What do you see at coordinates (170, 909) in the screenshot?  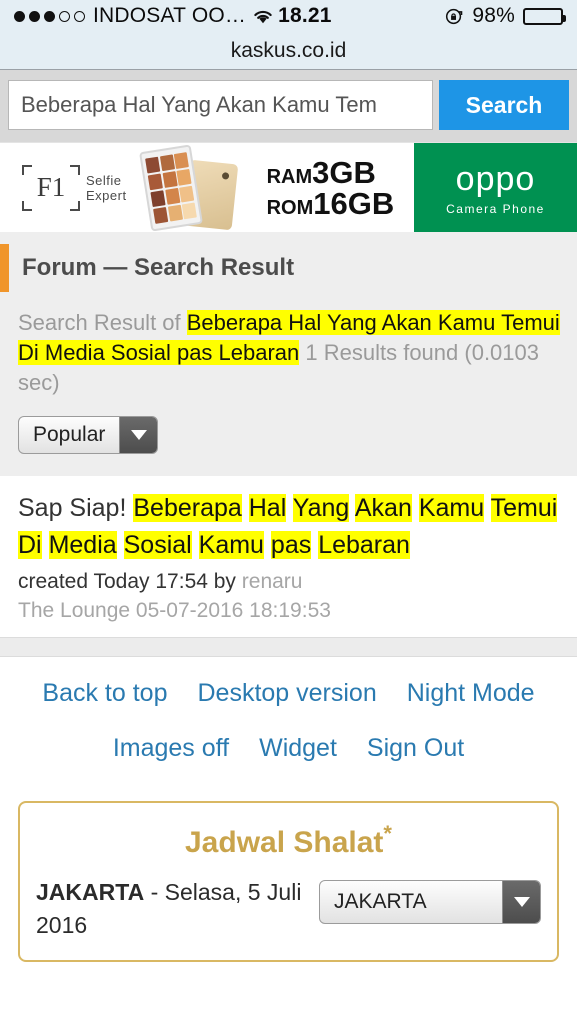 I see `prayer-schedule-location: JAKARTA - Selasa, 5 Juli 2016` at bounding box center [170, 909].